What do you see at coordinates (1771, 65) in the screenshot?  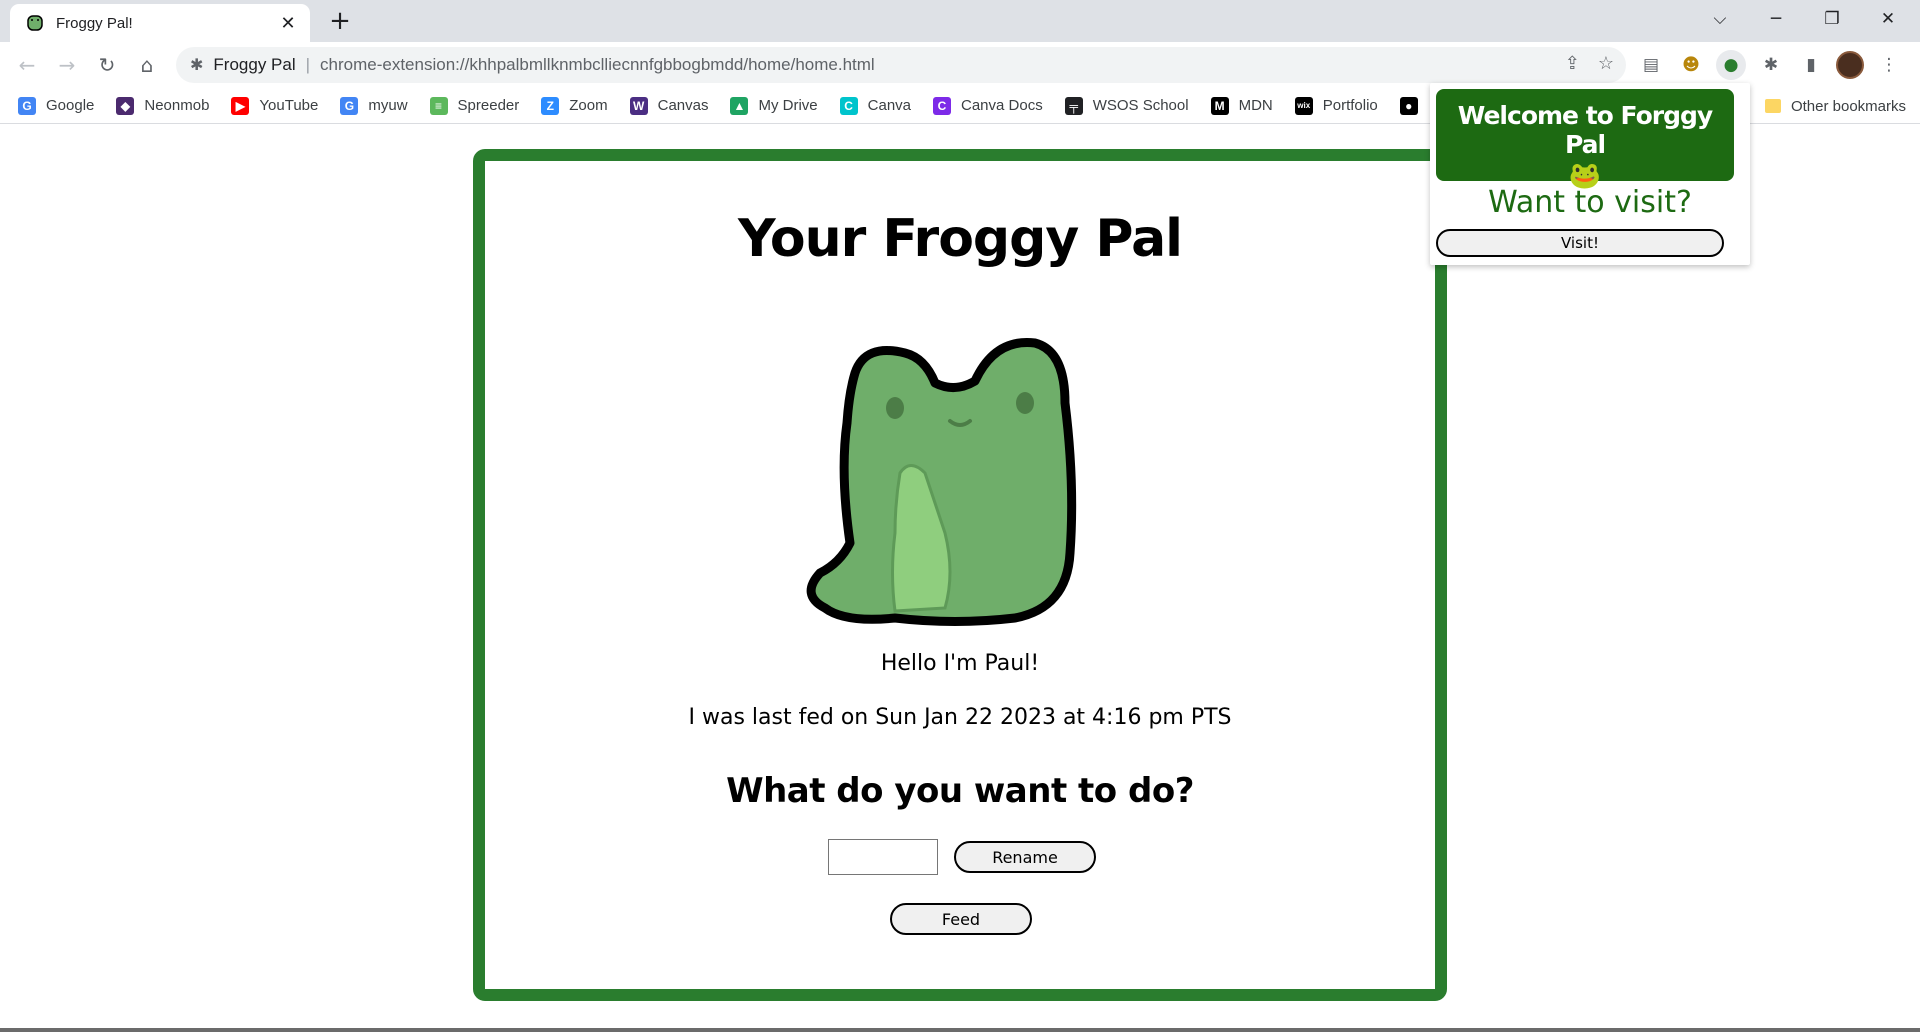 I see `extensions-puzzle-icon: ✱` at bounding box center [1771, 65].